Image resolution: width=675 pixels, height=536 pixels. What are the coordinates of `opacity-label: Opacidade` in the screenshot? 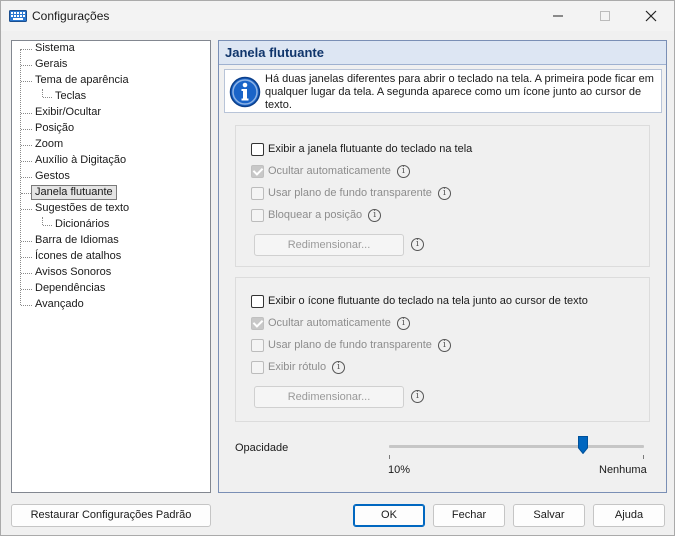 It's located at (262, 448).